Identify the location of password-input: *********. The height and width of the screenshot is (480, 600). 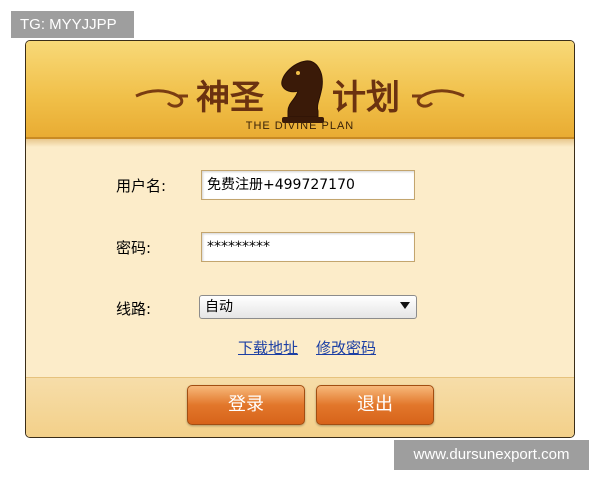
(308, 247).